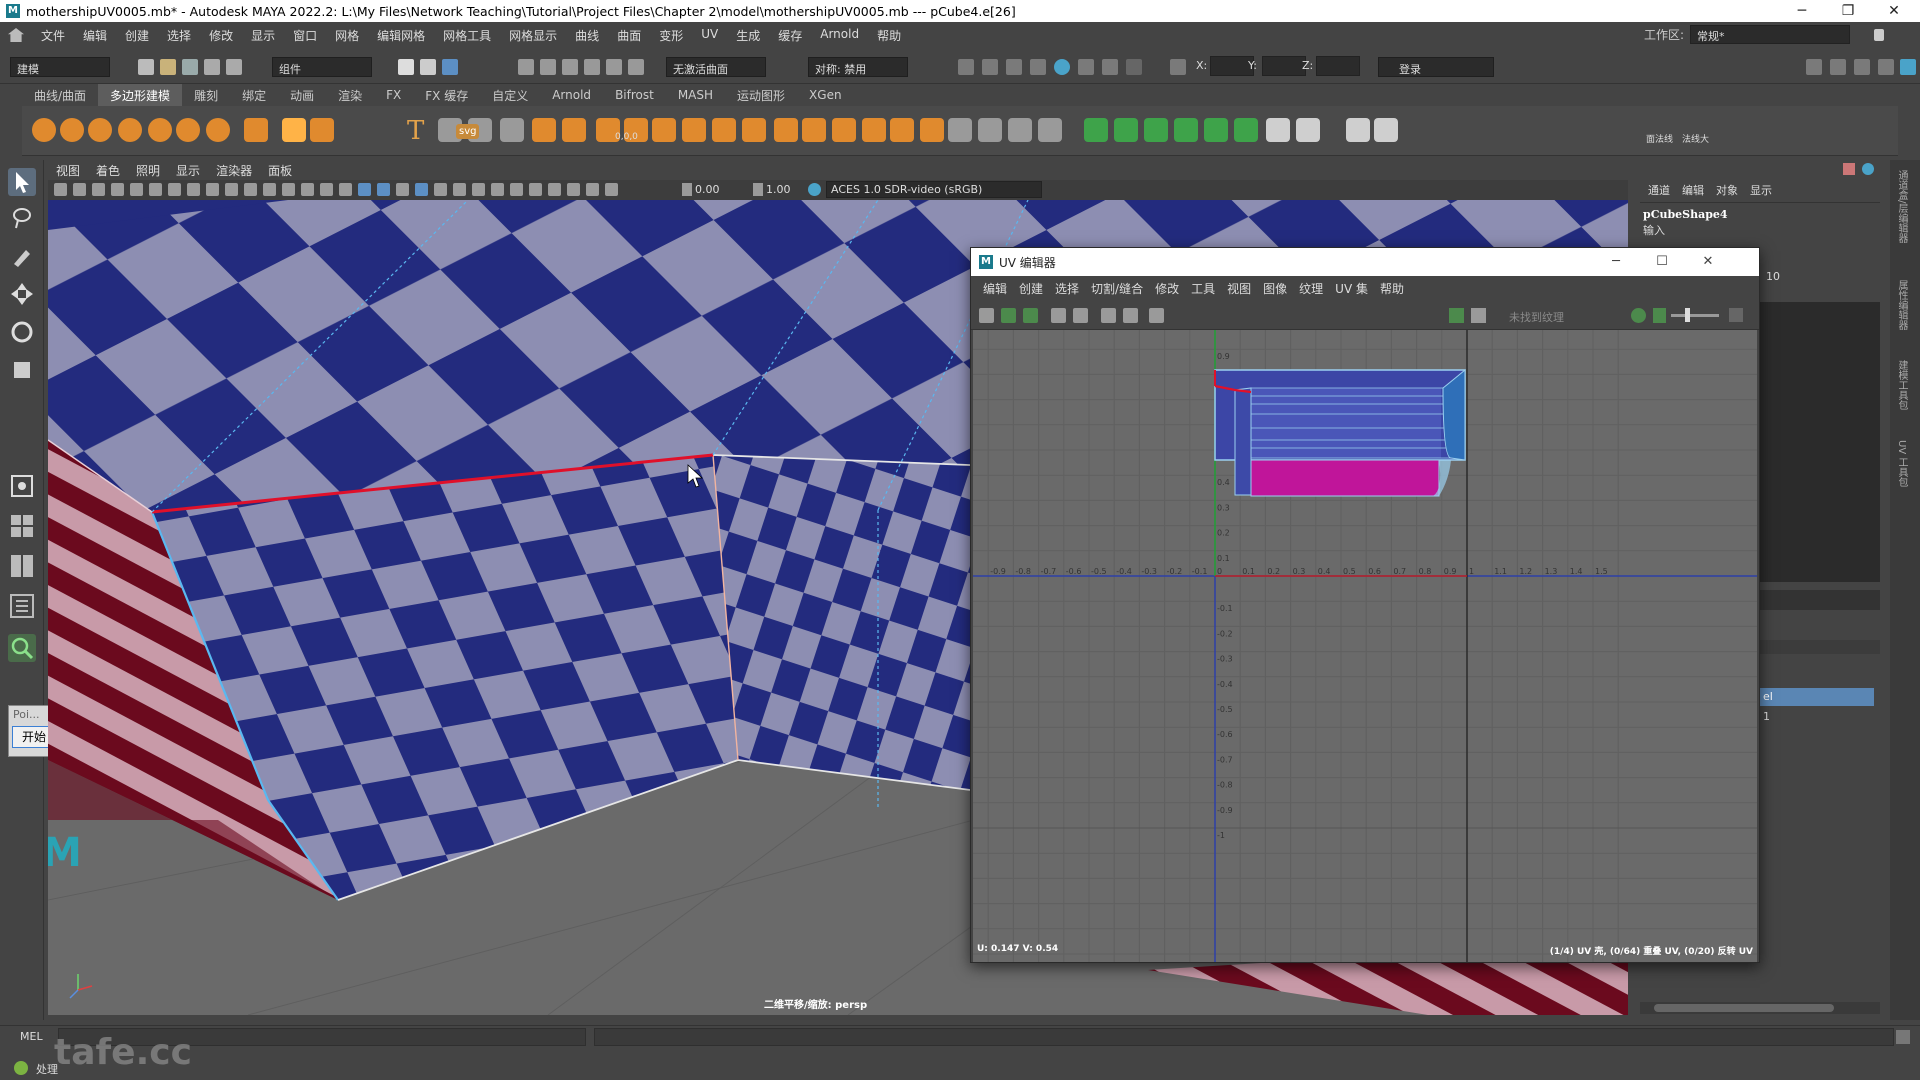  What do you see at coordinates (168, 67) in the screenshot?
I see `open-scene-icon` at bounding box center [168, 67].